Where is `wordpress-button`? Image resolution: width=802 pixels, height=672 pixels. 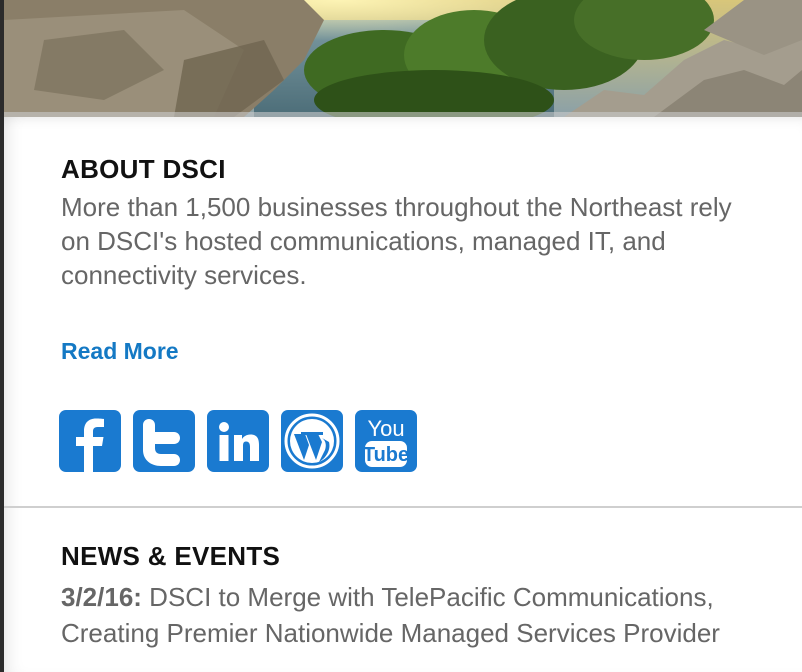 wordpress-button is located at coordinates (312, 441).